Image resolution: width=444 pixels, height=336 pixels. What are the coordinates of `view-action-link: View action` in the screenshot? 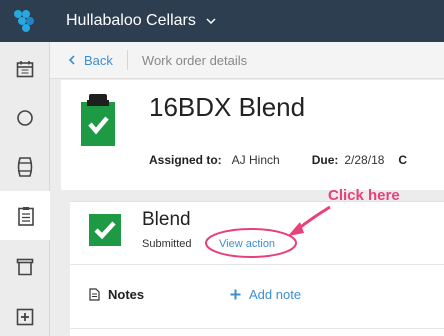 It's located at (247, 244).